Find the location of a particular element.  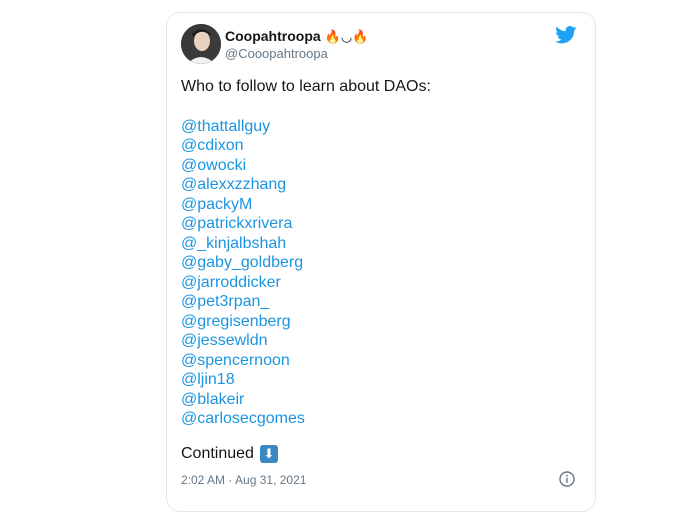

mention-link: @patrickxrivera is located at coordinates (381, 224).